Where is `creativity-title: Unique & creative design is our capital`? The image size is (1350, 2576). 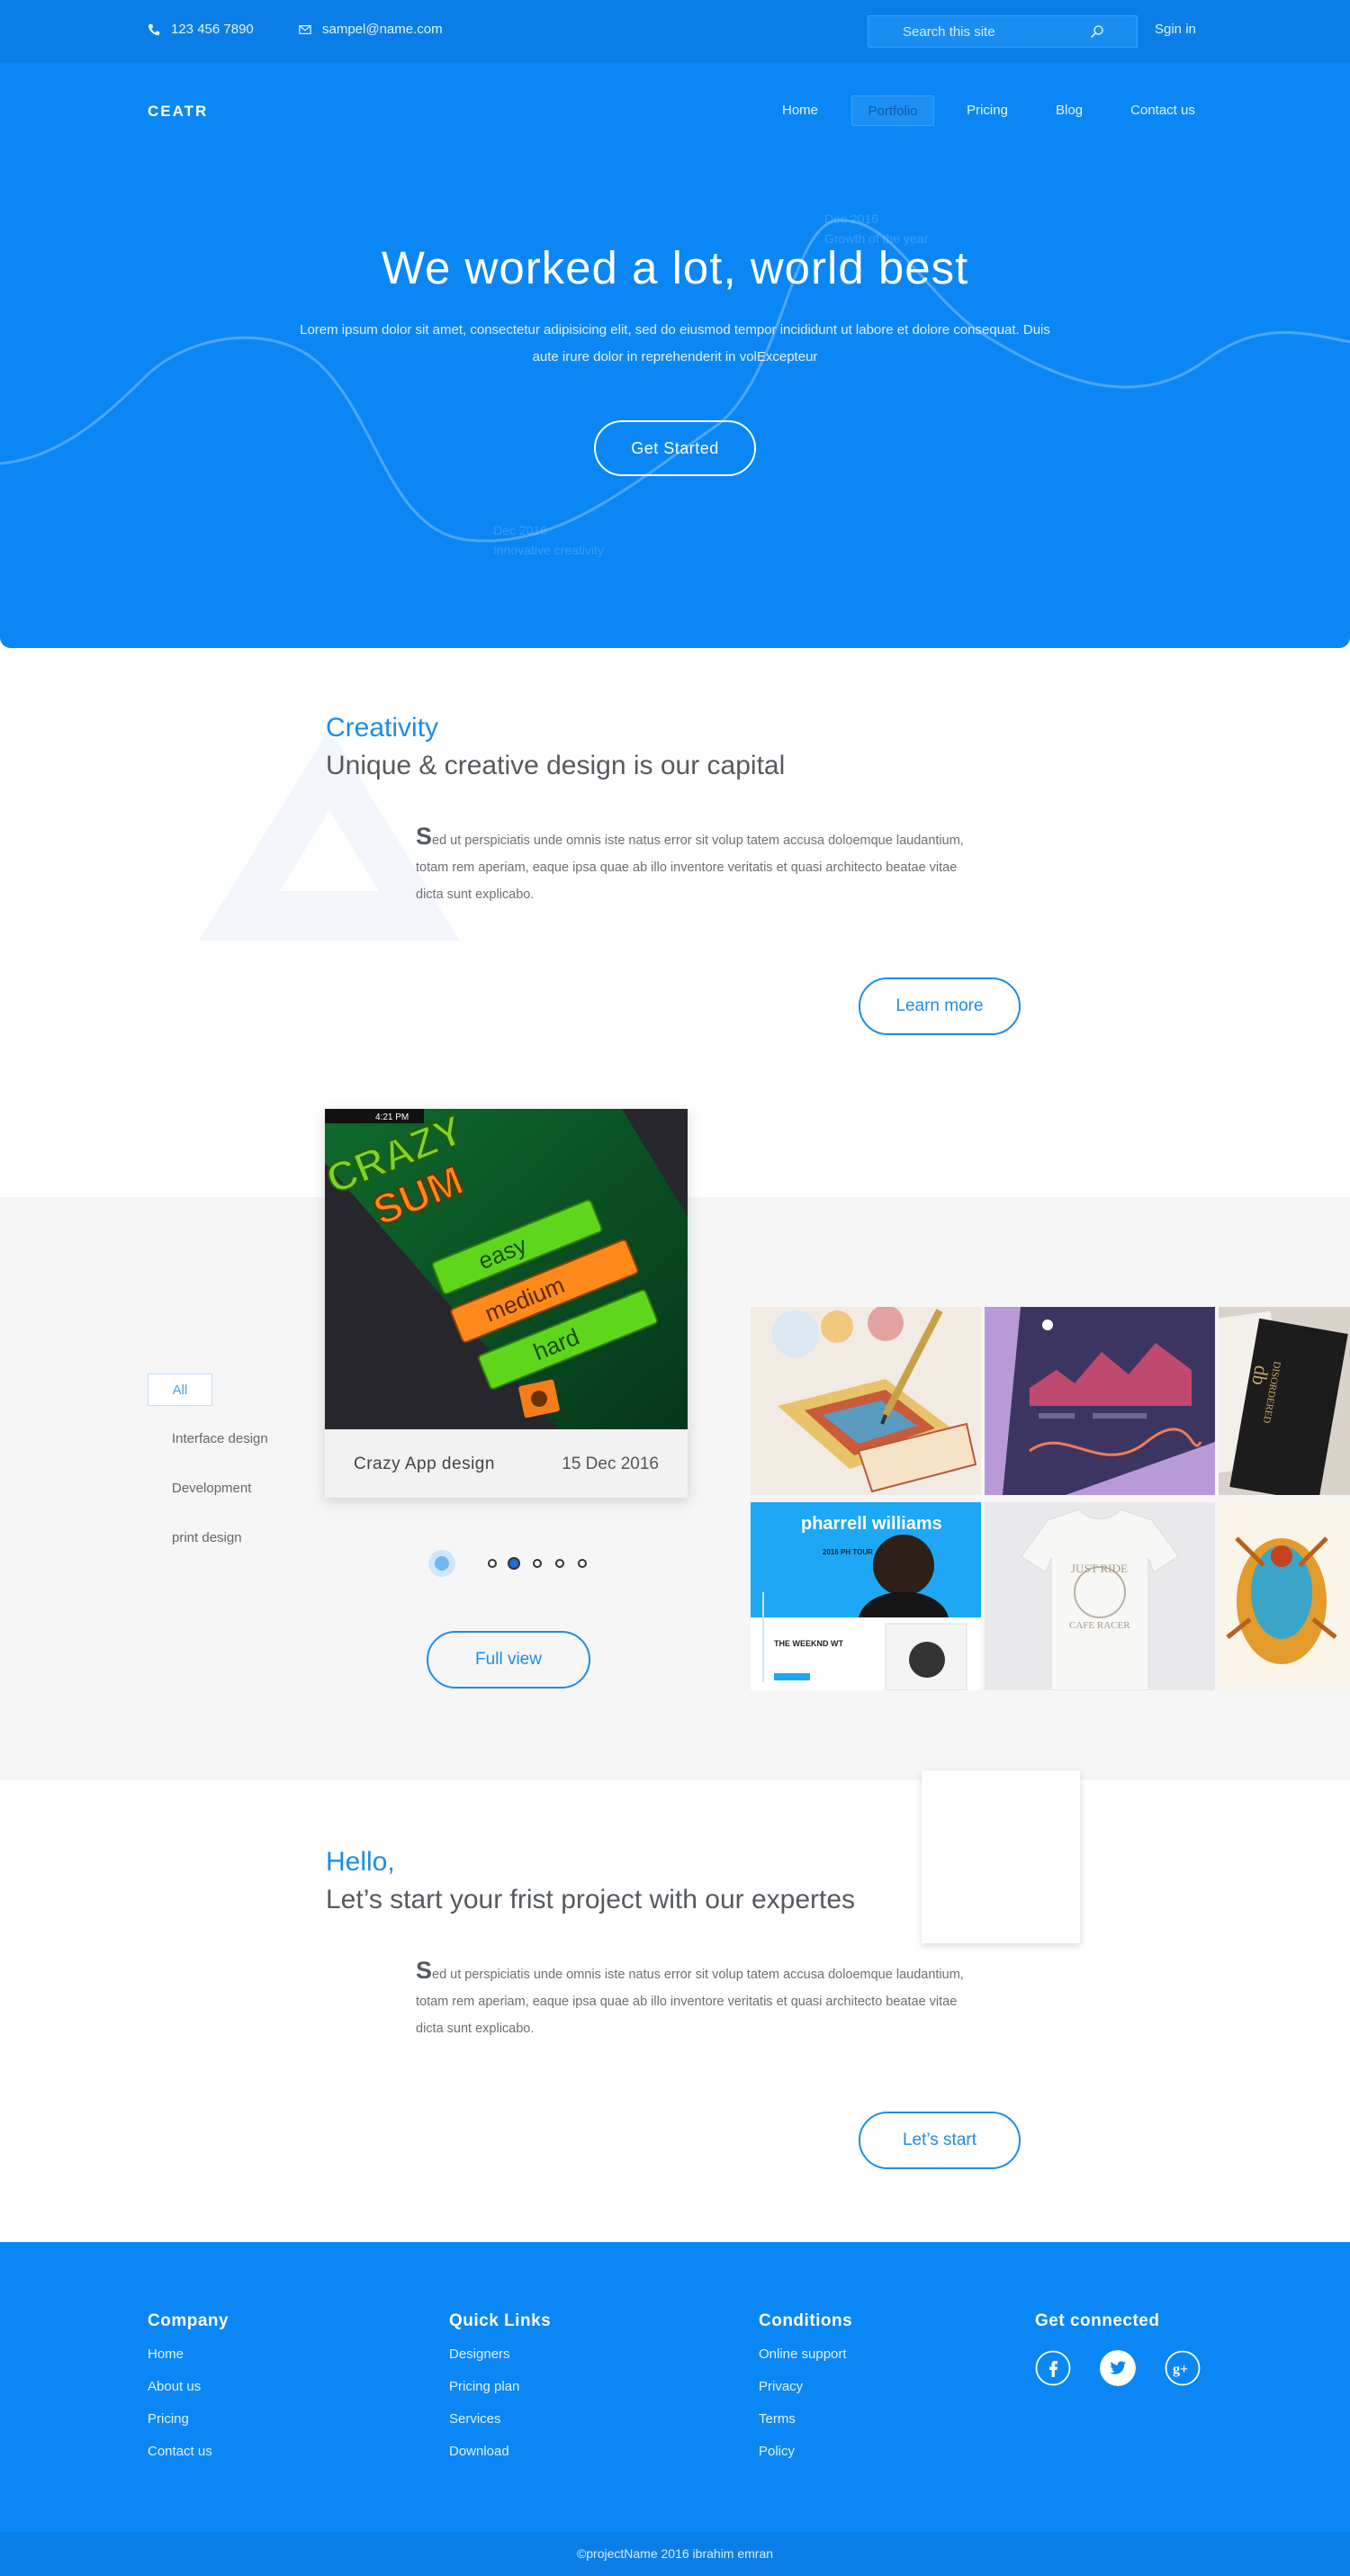
creativity-title: Unique & creative design is our capital is located at coordinates (556, 765).